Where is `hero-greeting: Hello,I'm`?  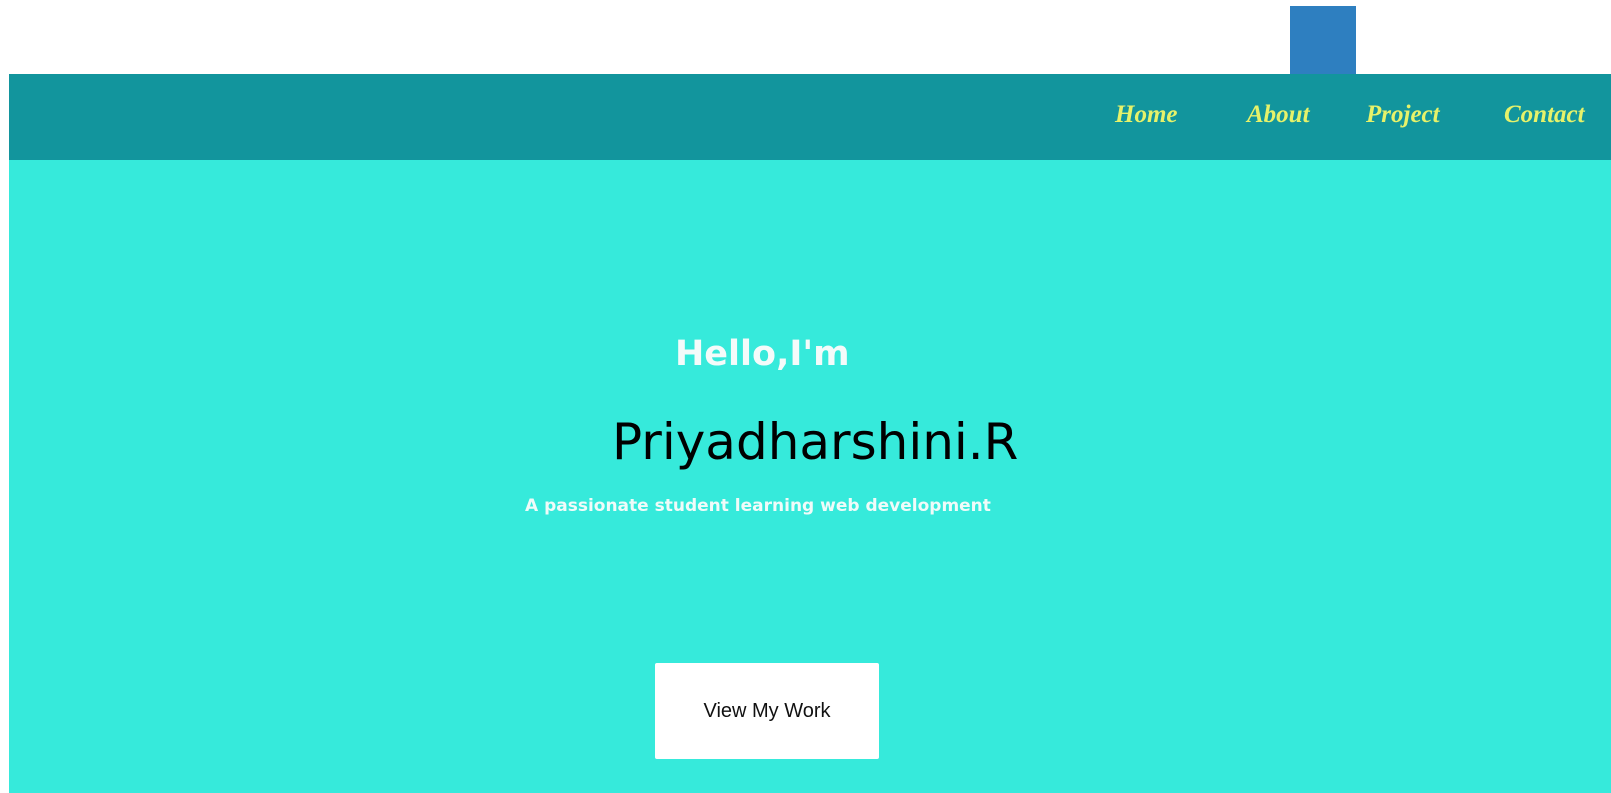
hero-greeting: Hello,I'm is located at coordinates (762, 354).